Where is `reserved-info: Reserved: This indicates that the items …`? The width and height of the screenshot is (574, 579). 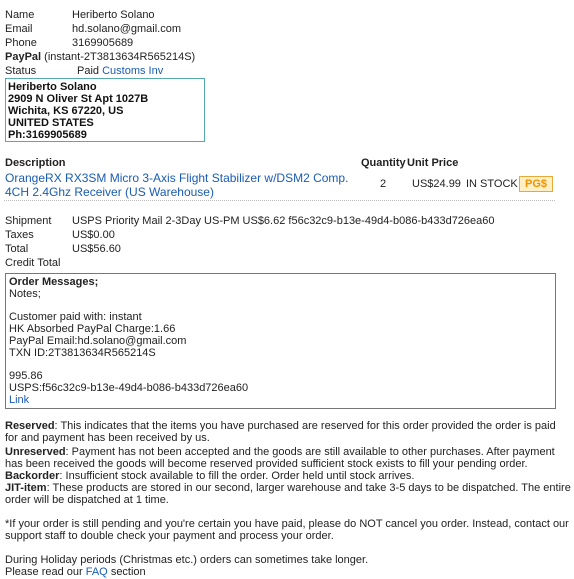
reserved-info: Reserved: This indicates that the items … is located at coordinates (288, 432).